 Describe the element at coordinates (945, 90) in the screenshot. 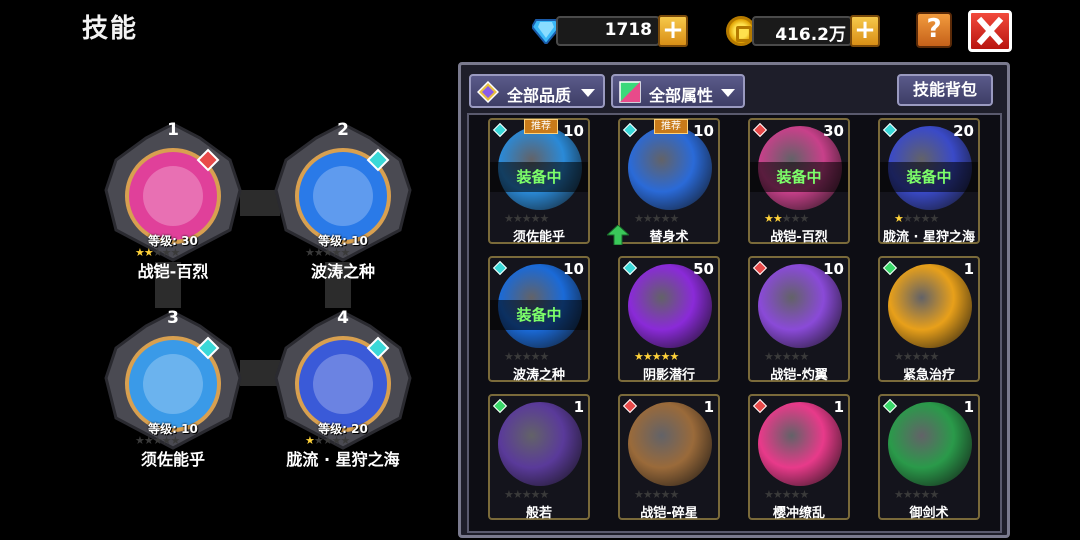

I see `skill-bag-button: 技能背包` at that location.